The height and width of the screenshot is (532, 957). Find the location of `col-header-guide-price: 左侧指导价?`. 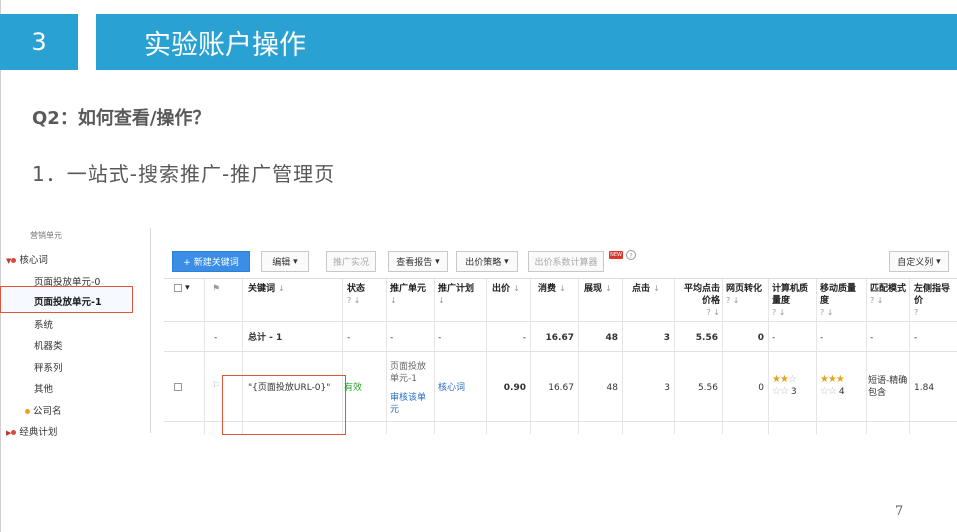

col-header-guide-price: 左侧指导价? is located at coordinates (935, 301).